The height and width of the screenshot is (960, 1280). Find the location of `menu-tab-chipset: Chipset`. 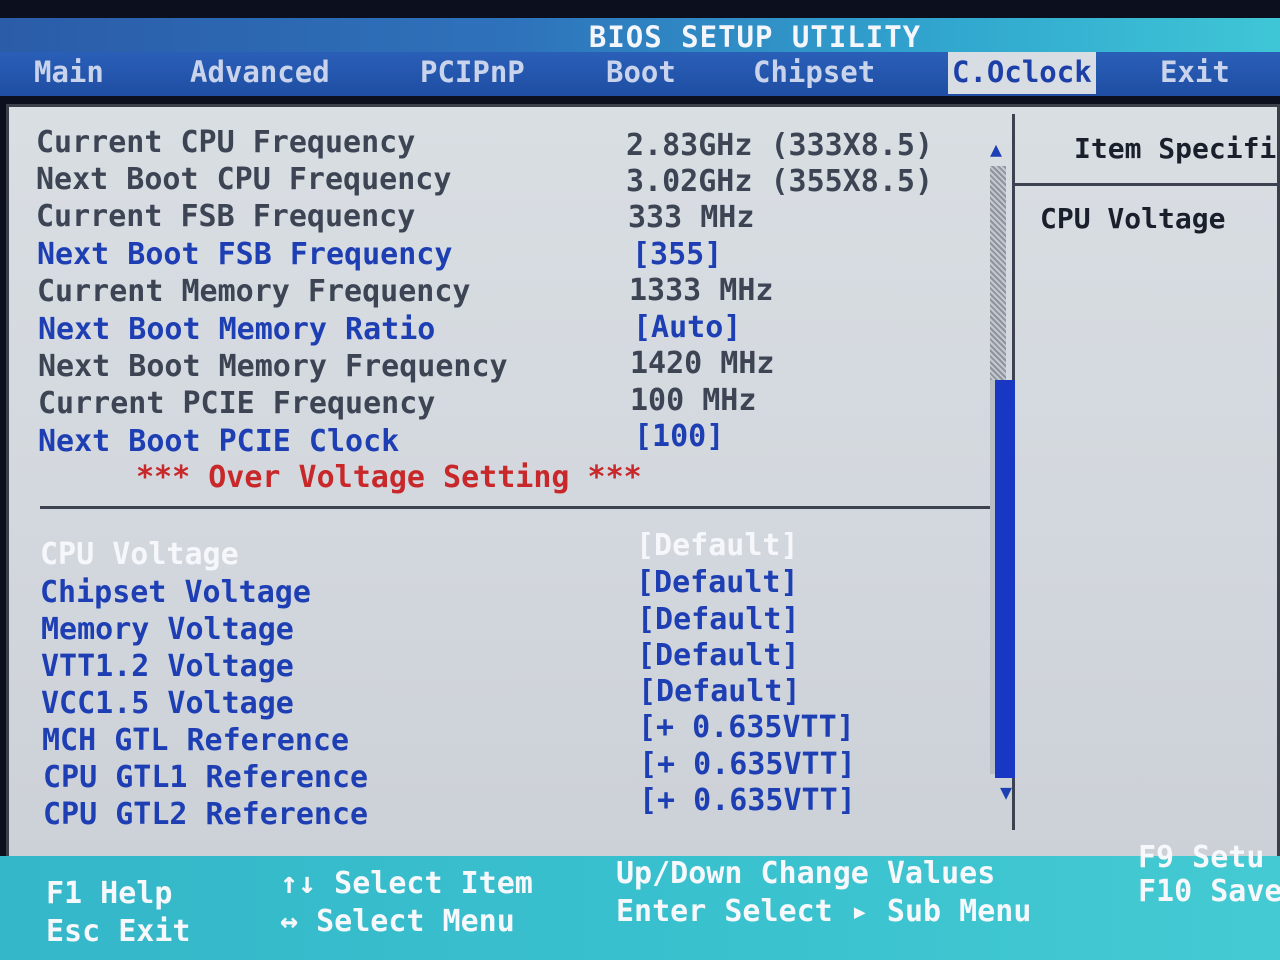

menu-tab-chipset: Chipset is located at coordinates (814, 73).